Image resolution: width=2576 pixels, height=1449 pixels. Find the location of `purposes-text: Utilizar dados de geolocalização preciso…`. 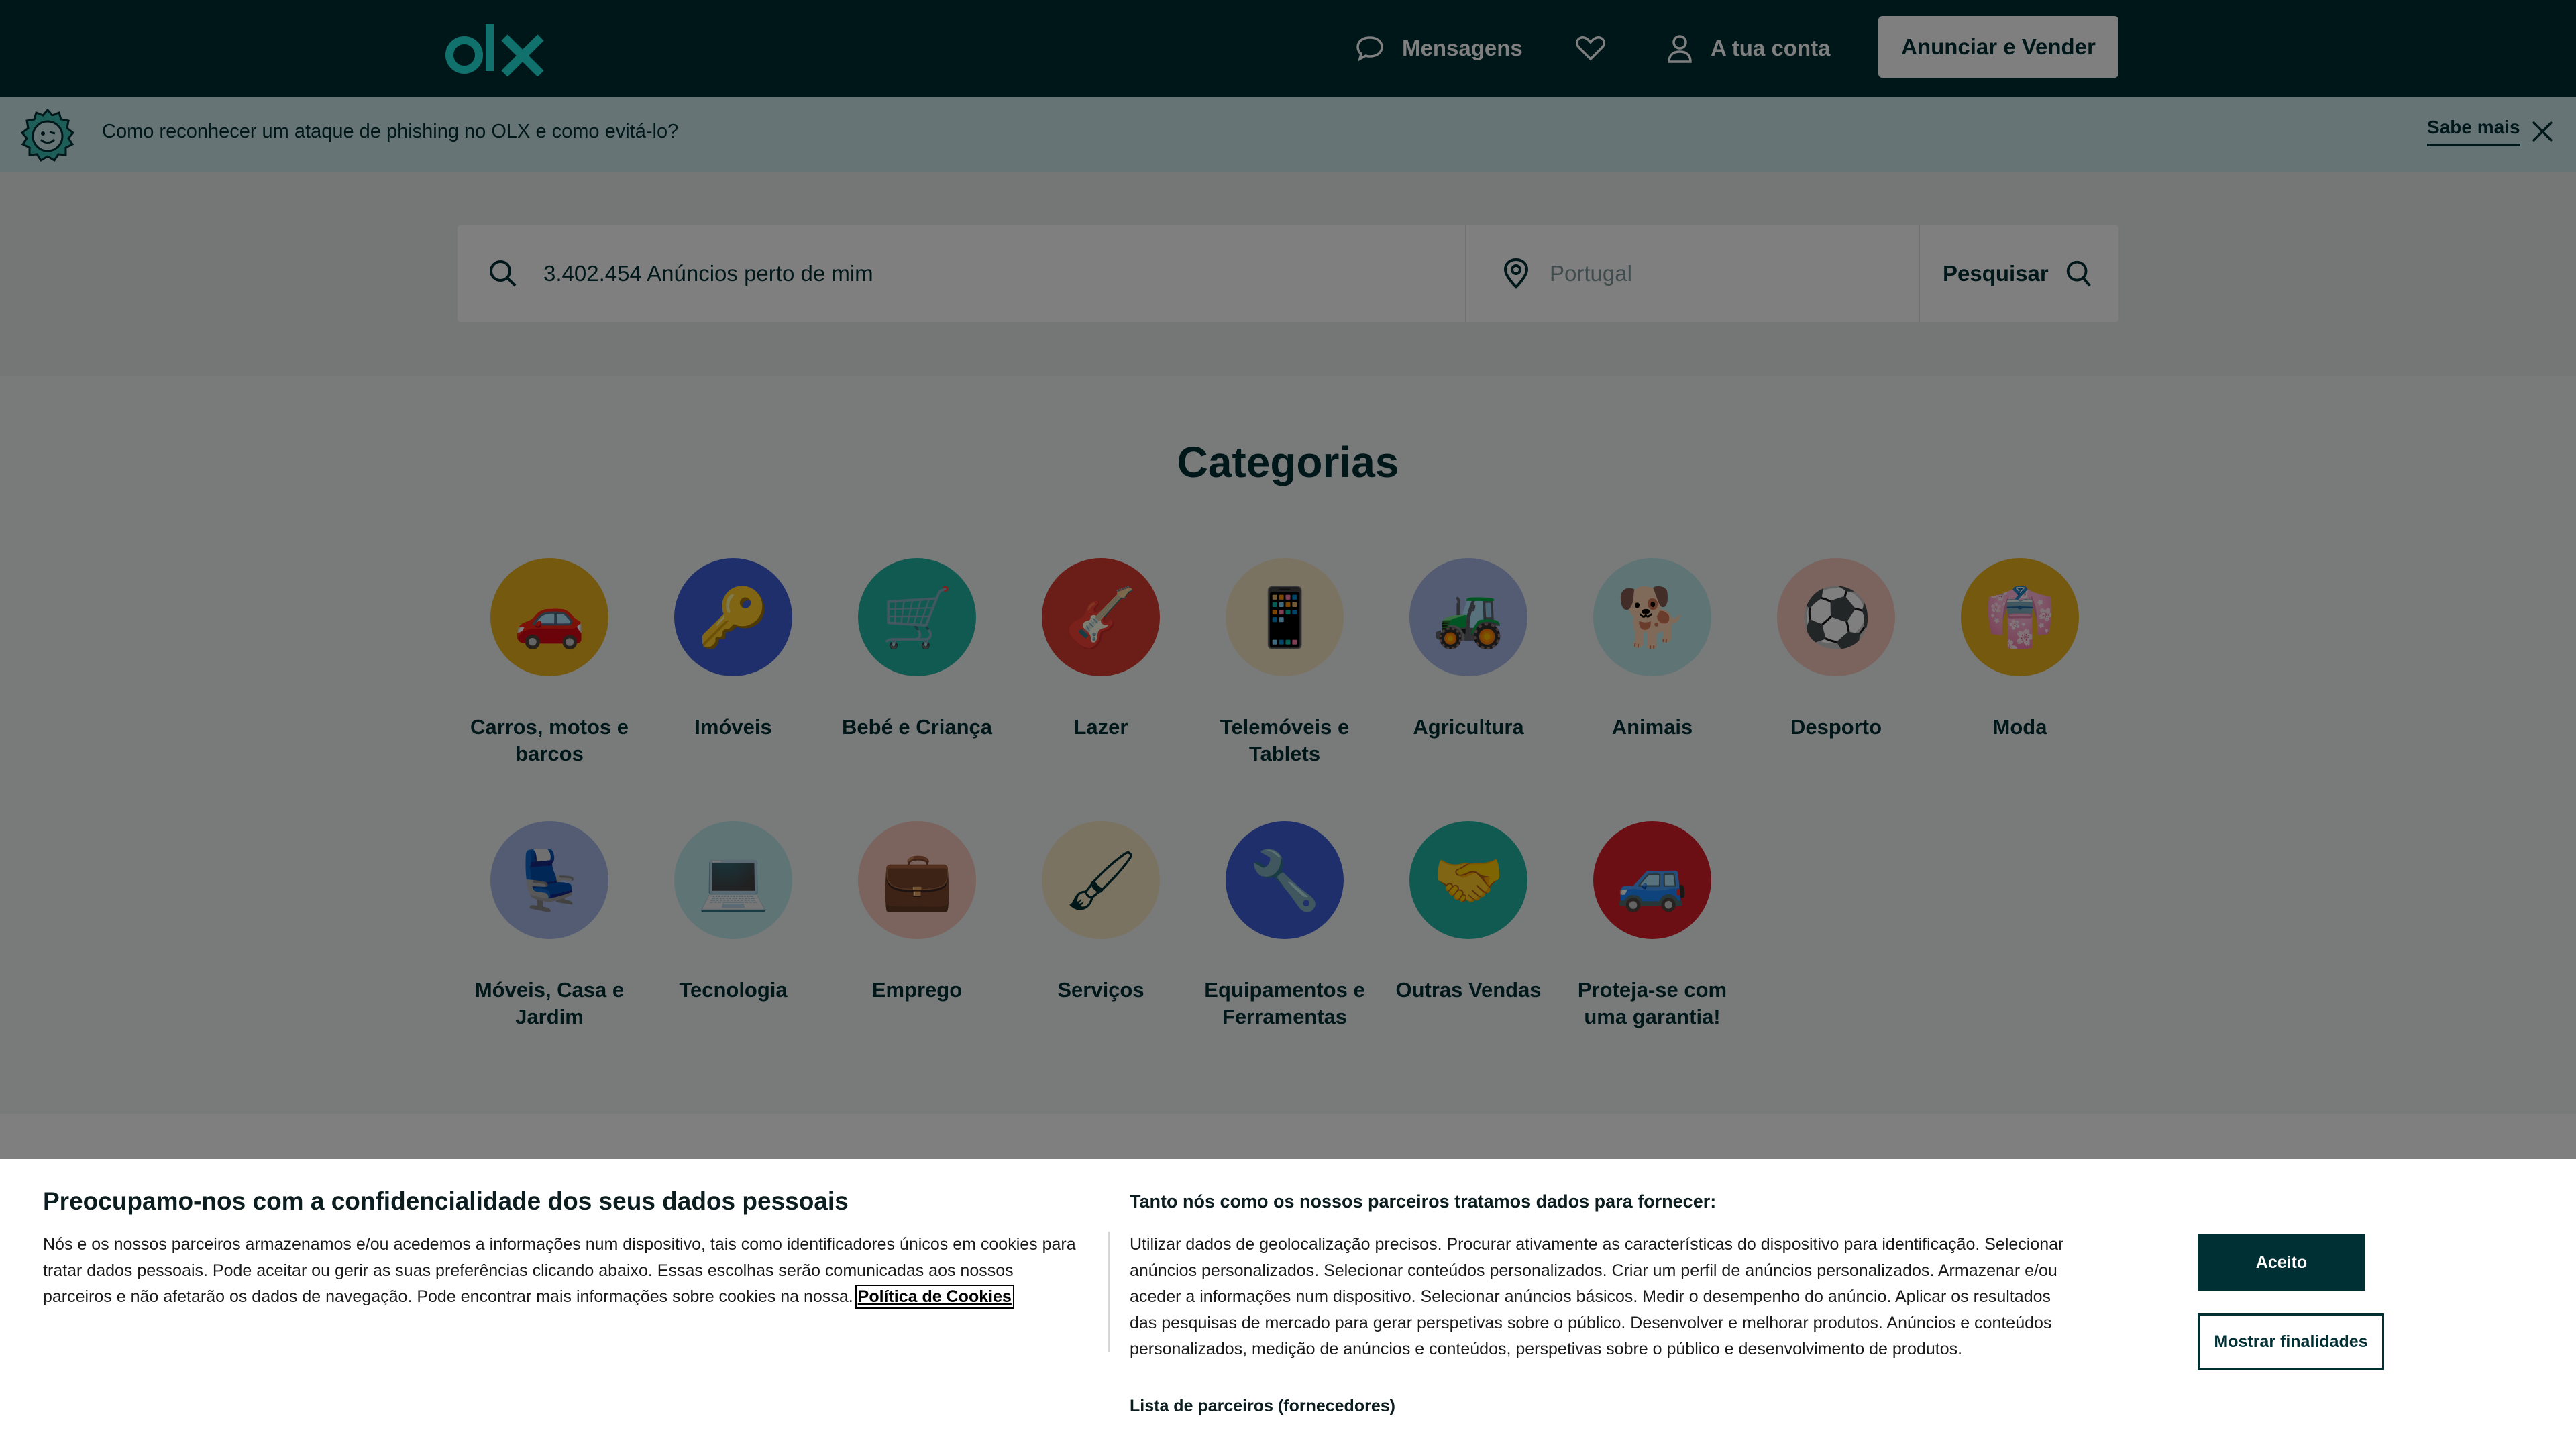

purposes-text: Utilizar dados de geolocalização preciso… is located at coordinates (1597, 1296).